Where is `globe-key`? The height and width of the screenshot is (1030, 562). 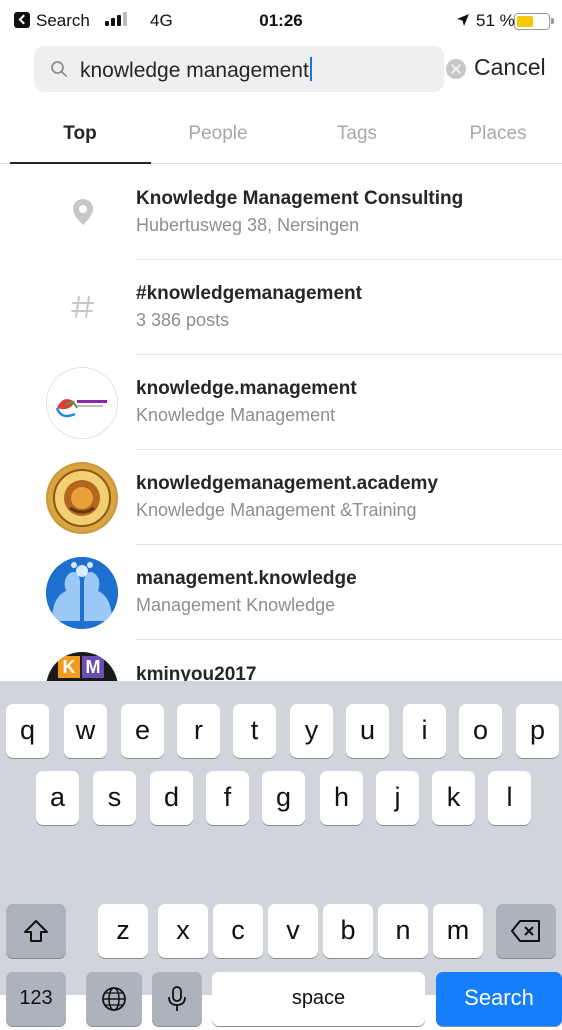
globe-key is located at coordinates (114, 999).